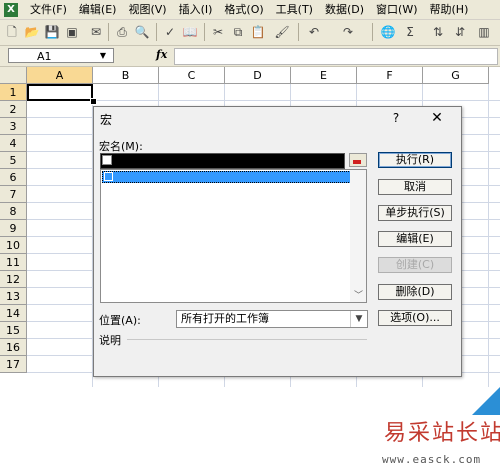 This screenshot has width=500, height=473. I want to click on select-all-corner, so click(13, 75).